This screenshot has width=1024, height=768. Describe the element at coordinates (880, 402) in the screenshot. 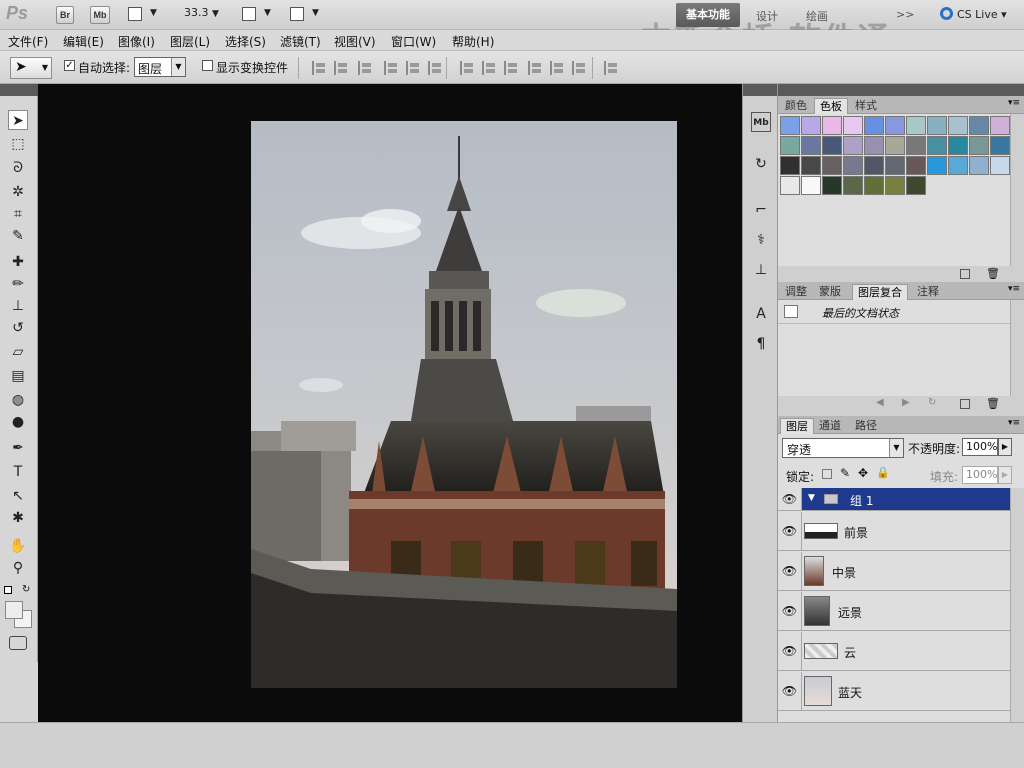

I see `triangle-left-icon: ◀` at that location.